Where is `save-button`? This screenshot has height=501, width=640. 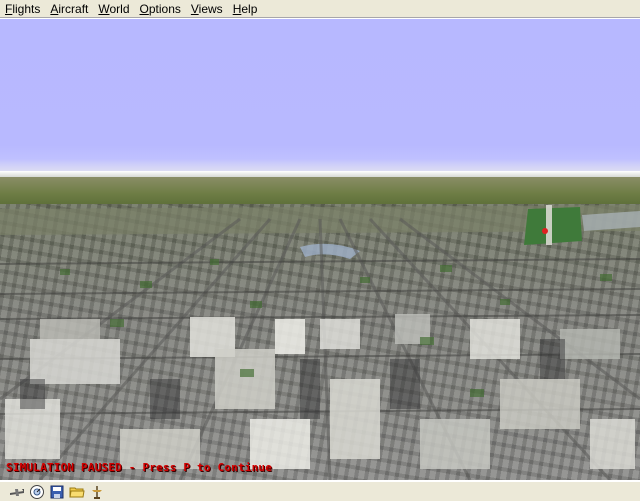 save-button is located at coordinates (56, 491).